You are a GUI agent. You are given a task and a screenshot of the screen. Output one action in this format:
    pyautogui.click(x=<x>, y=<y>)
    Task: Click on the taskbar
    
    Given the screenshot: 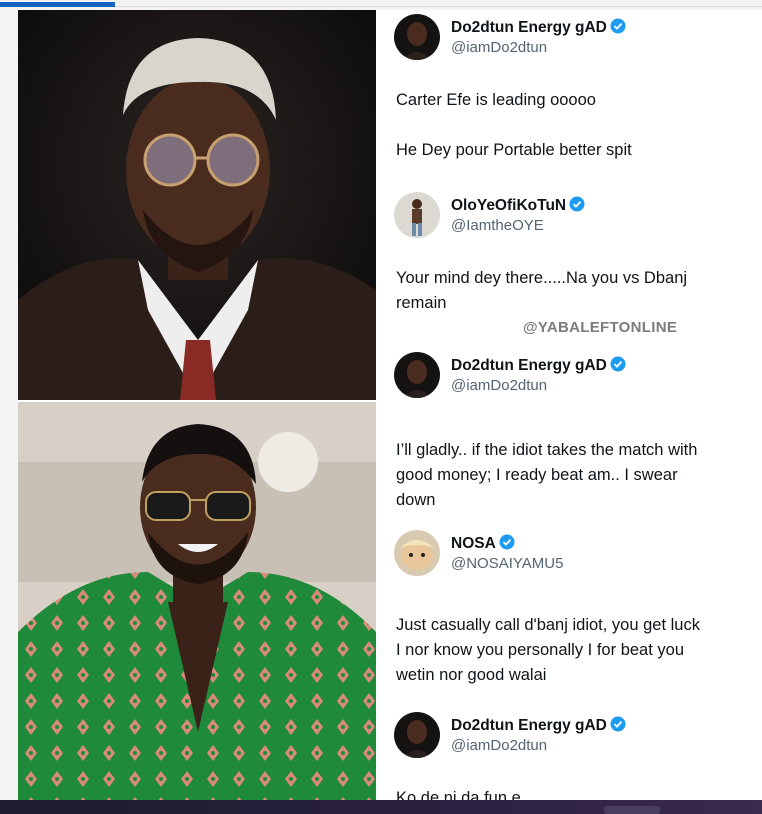 What is the action you would take?
    pyautogui.click(x=381, y=807)
    